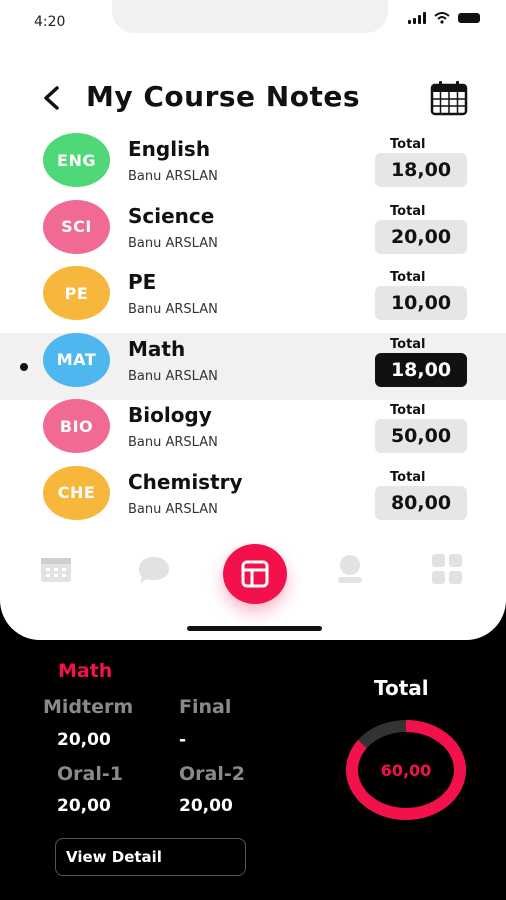  What do you see at coordinates (212, 774) in the screenshot?
I see `oral2-label: Oral-2` at bounding box center [212, 774].